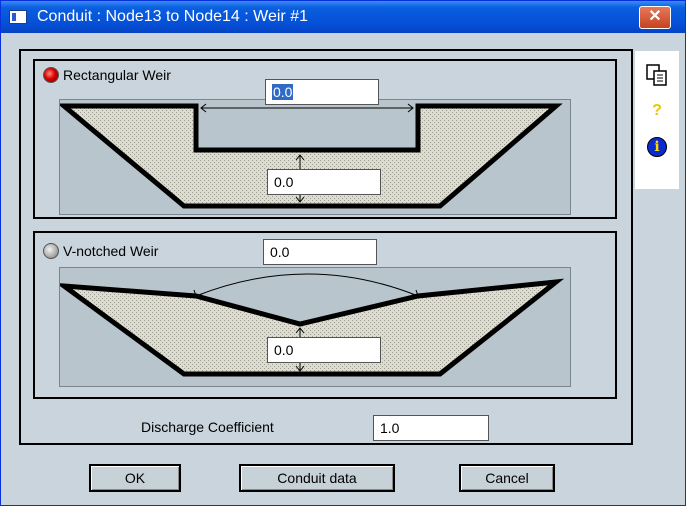  Describe the element at coordinates (111, 251) in the screenshot. I see `v-notched-weir-label: V-notched Weir` at that location.